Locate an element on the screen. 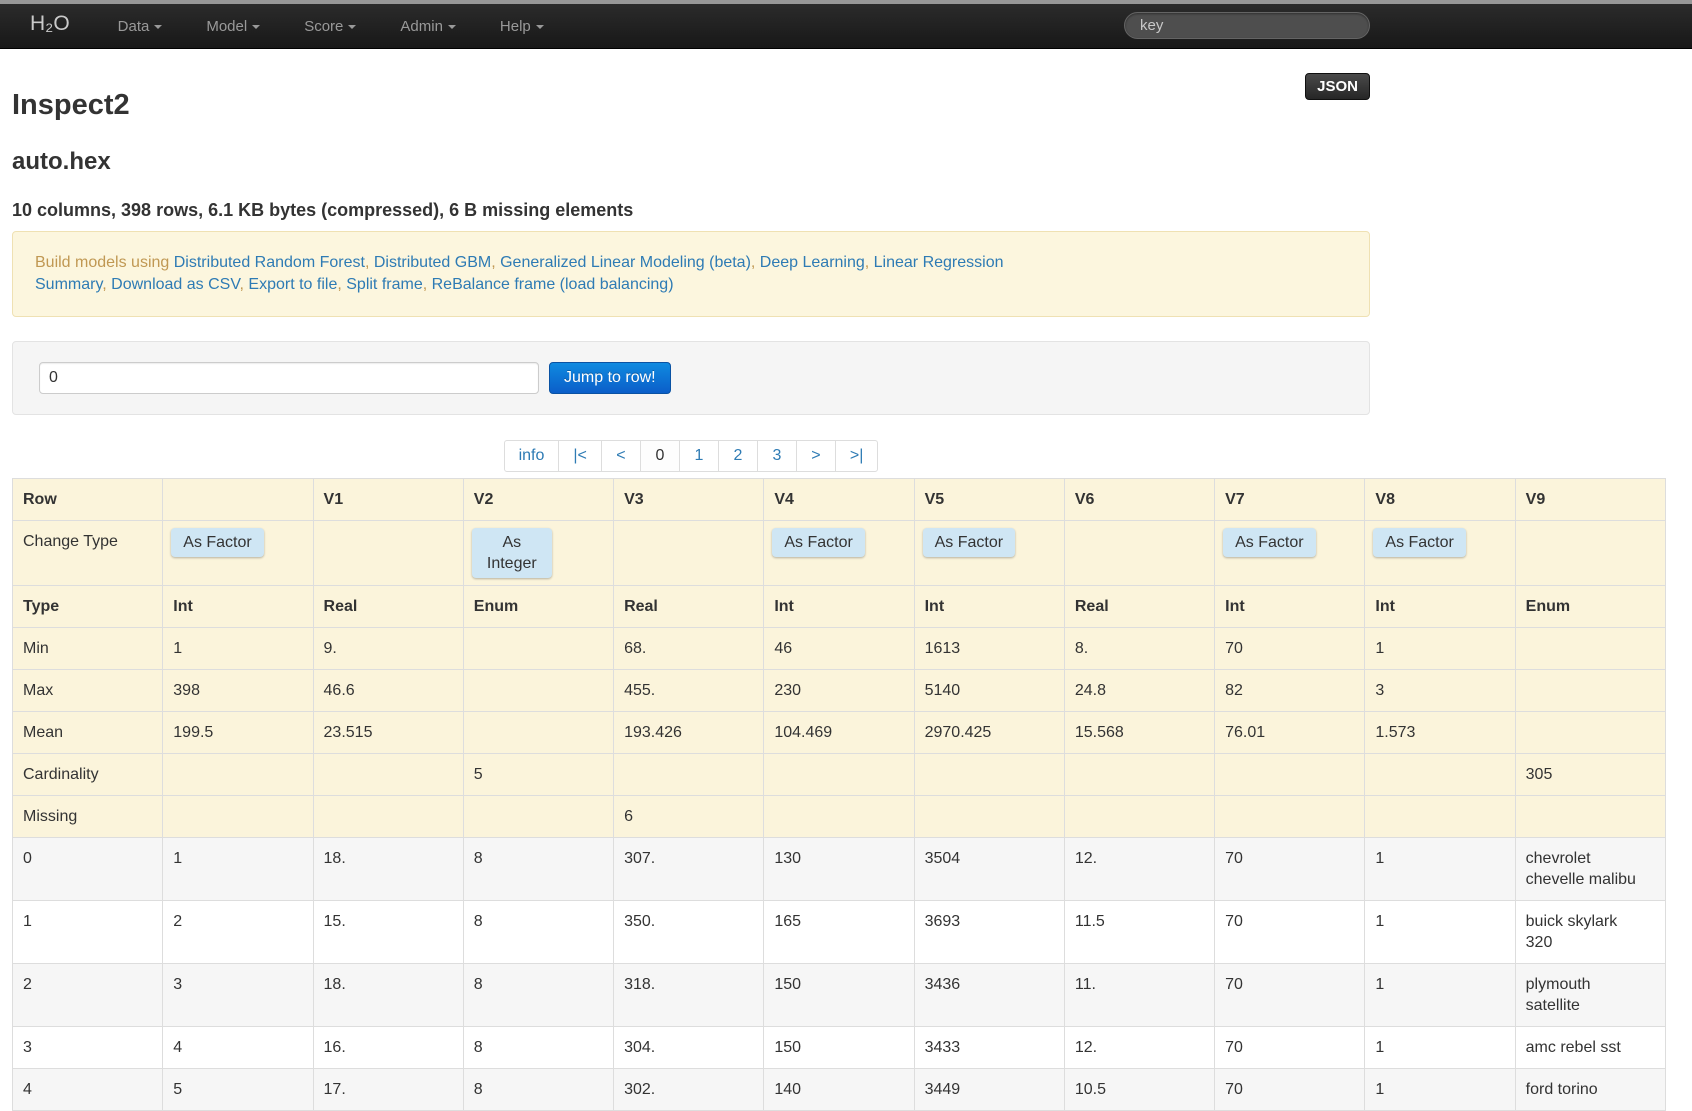  stat-cell: 5 is located at coordinates (538, 774).